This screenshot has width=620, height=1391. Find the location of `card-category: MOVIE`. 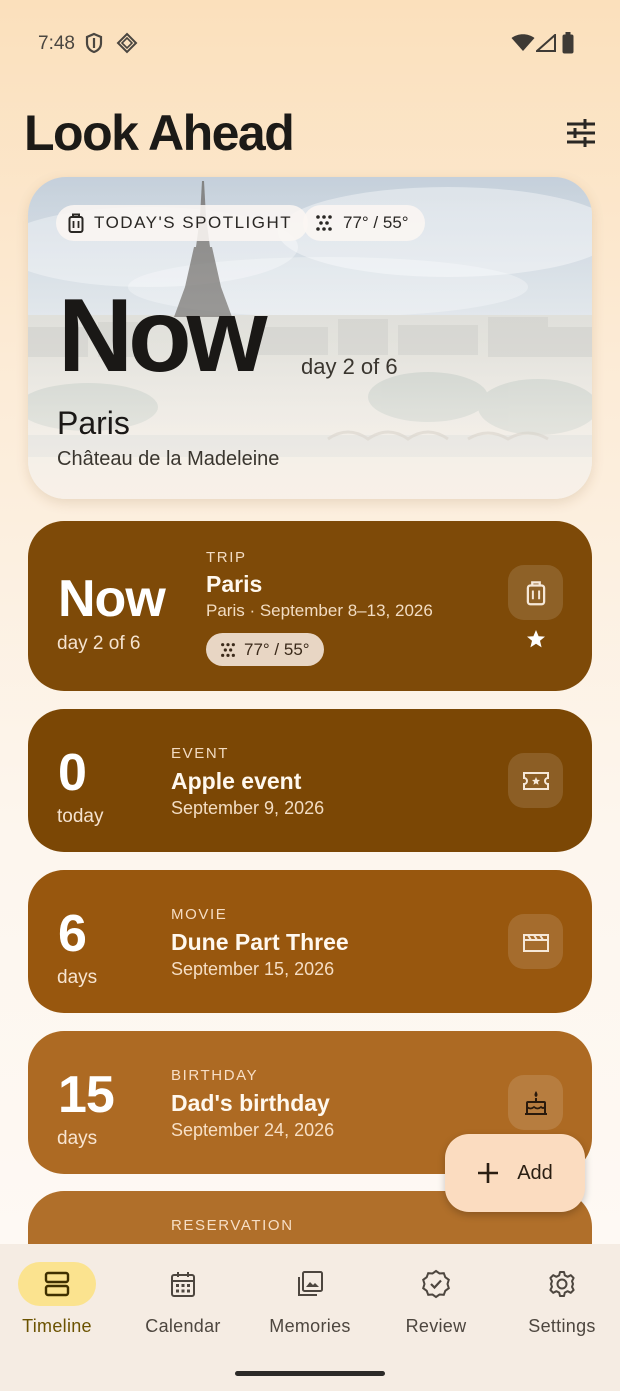

card-category: MOVIE is located at coordinates (199, 914).